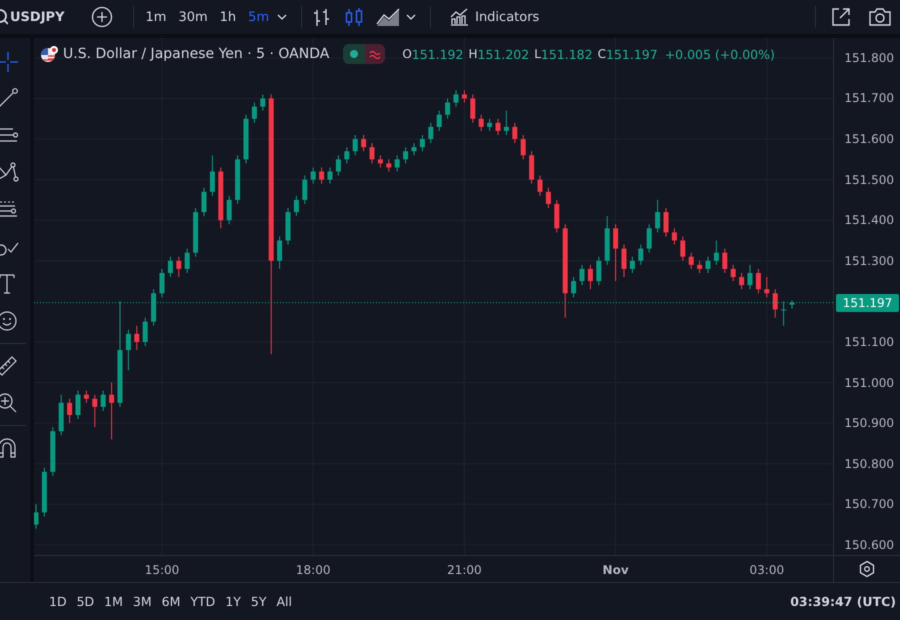 This screenshot has width=900, height=620. I want to click on area-chart-icon, so click(388, 17).